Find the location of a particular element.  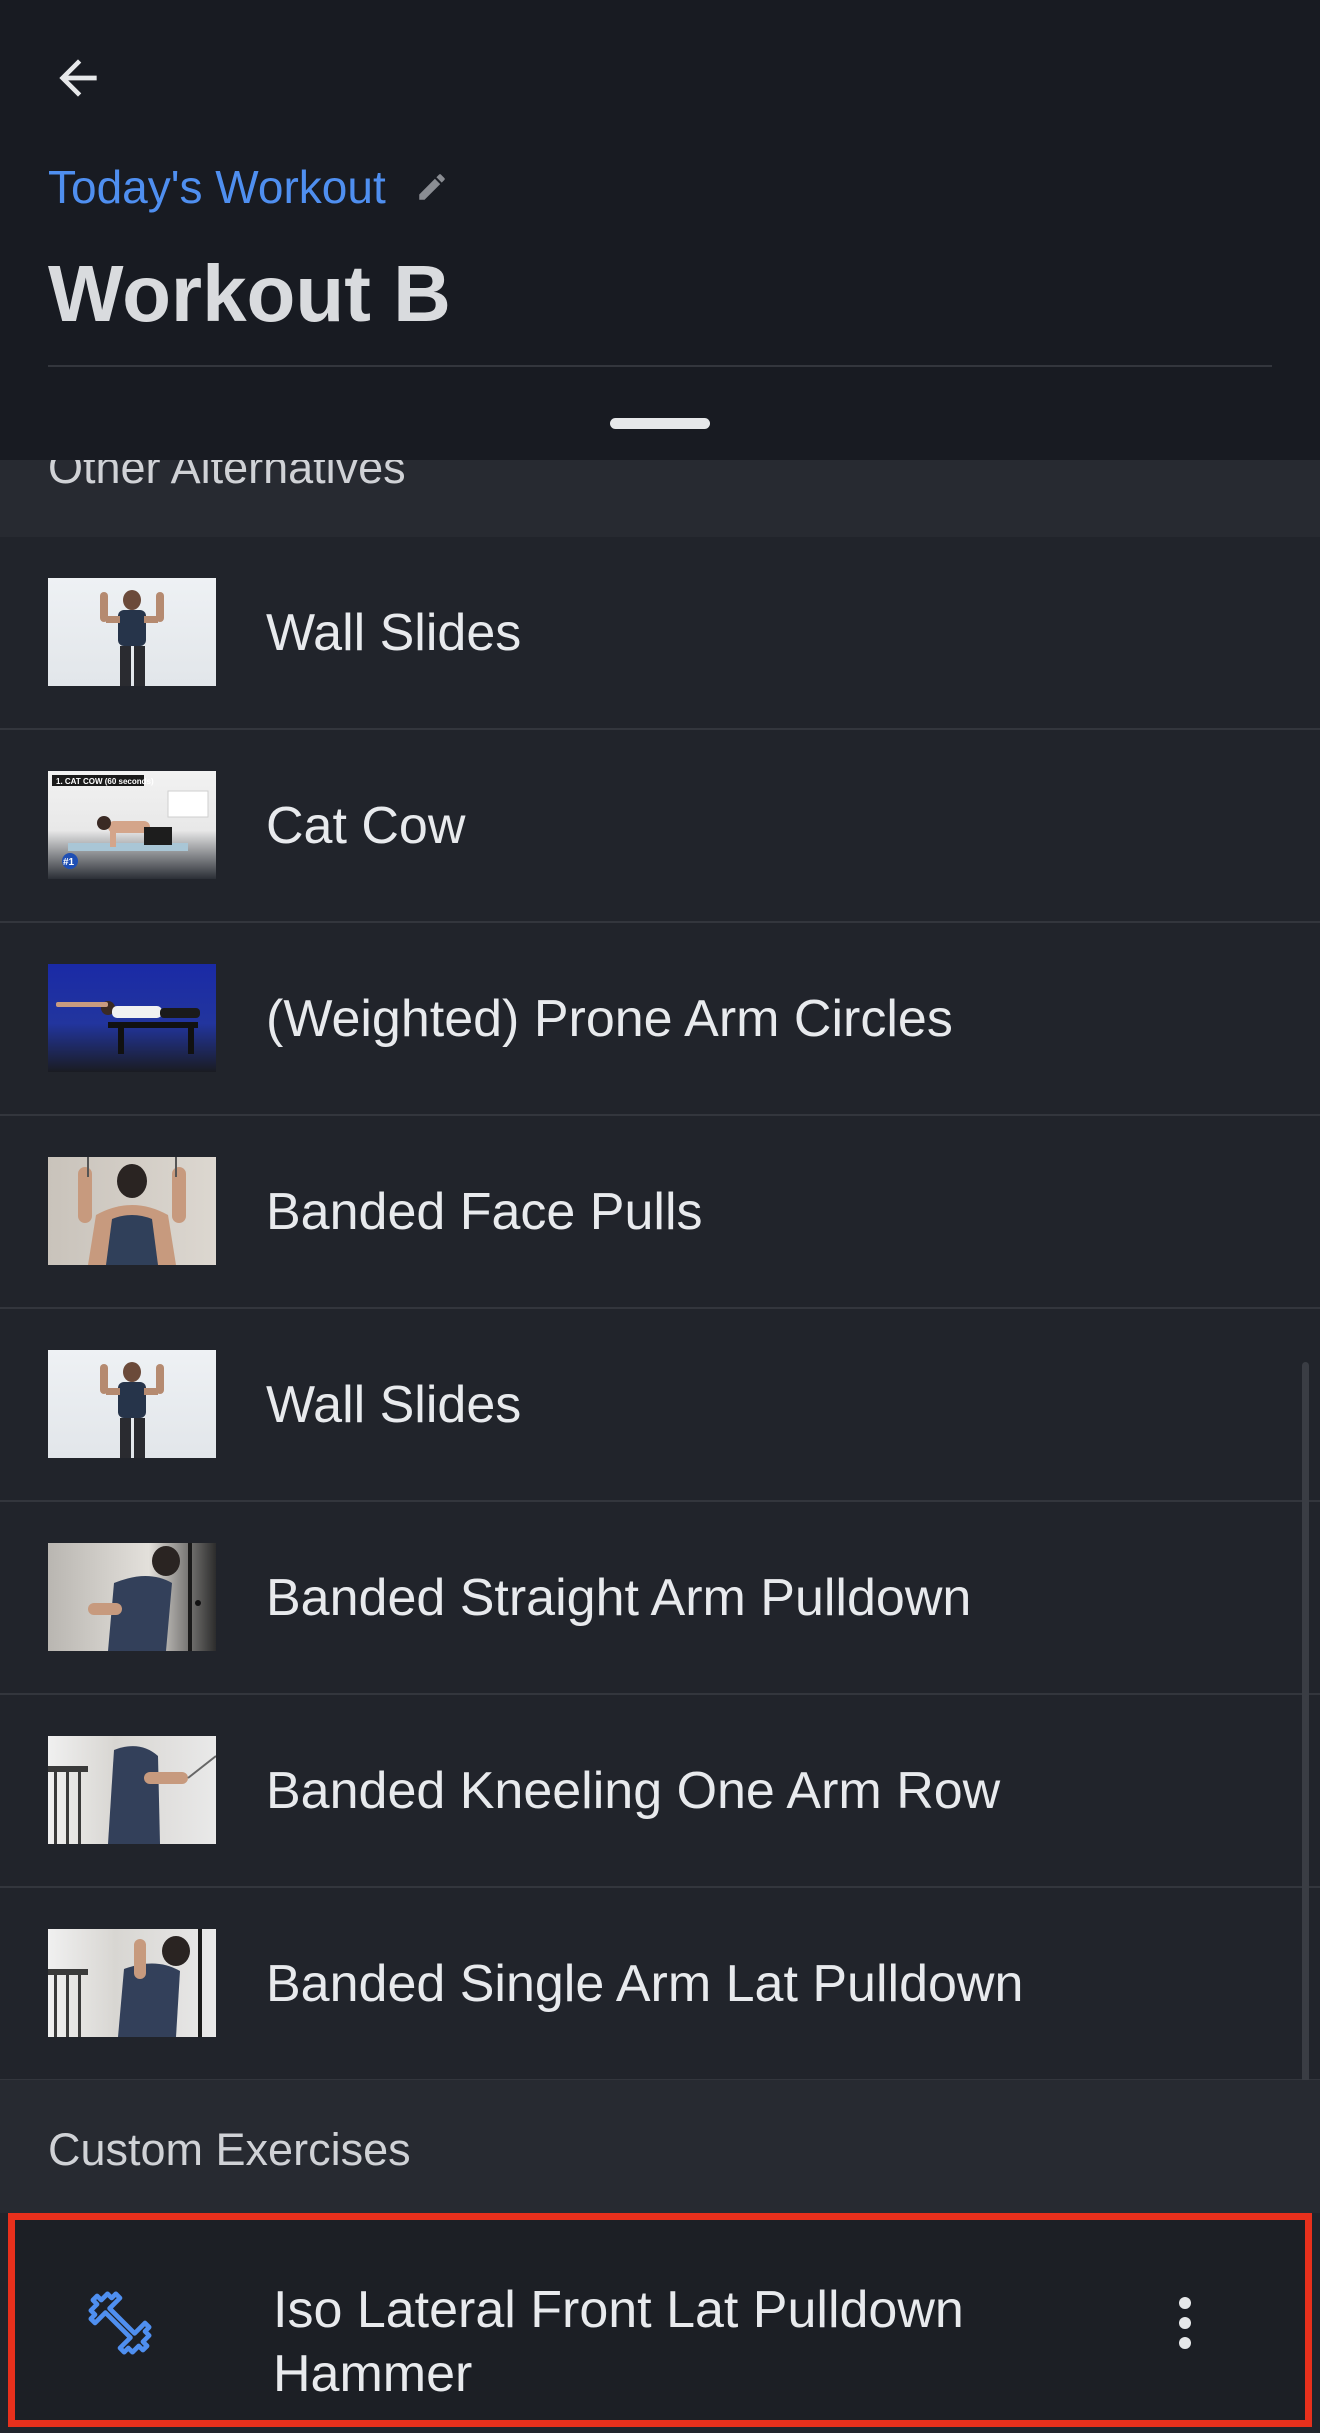

exercise-thumbnail: 1. CAT COW (60 seconds) #1 is located at coordinates (132, 825).